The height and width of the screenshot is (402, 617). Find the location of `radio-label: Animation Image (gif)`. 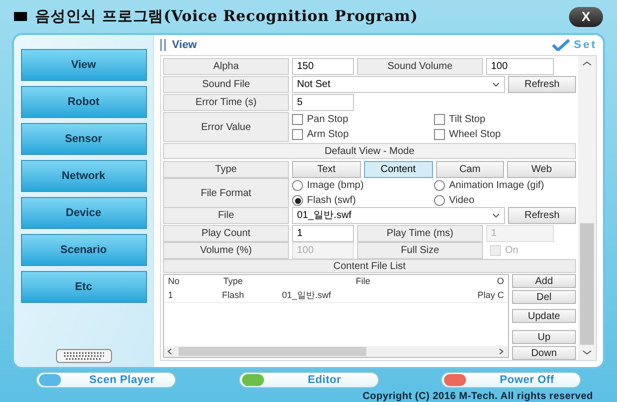

radio-label: Animation Image (gif) is located at coordinates (496, 186).